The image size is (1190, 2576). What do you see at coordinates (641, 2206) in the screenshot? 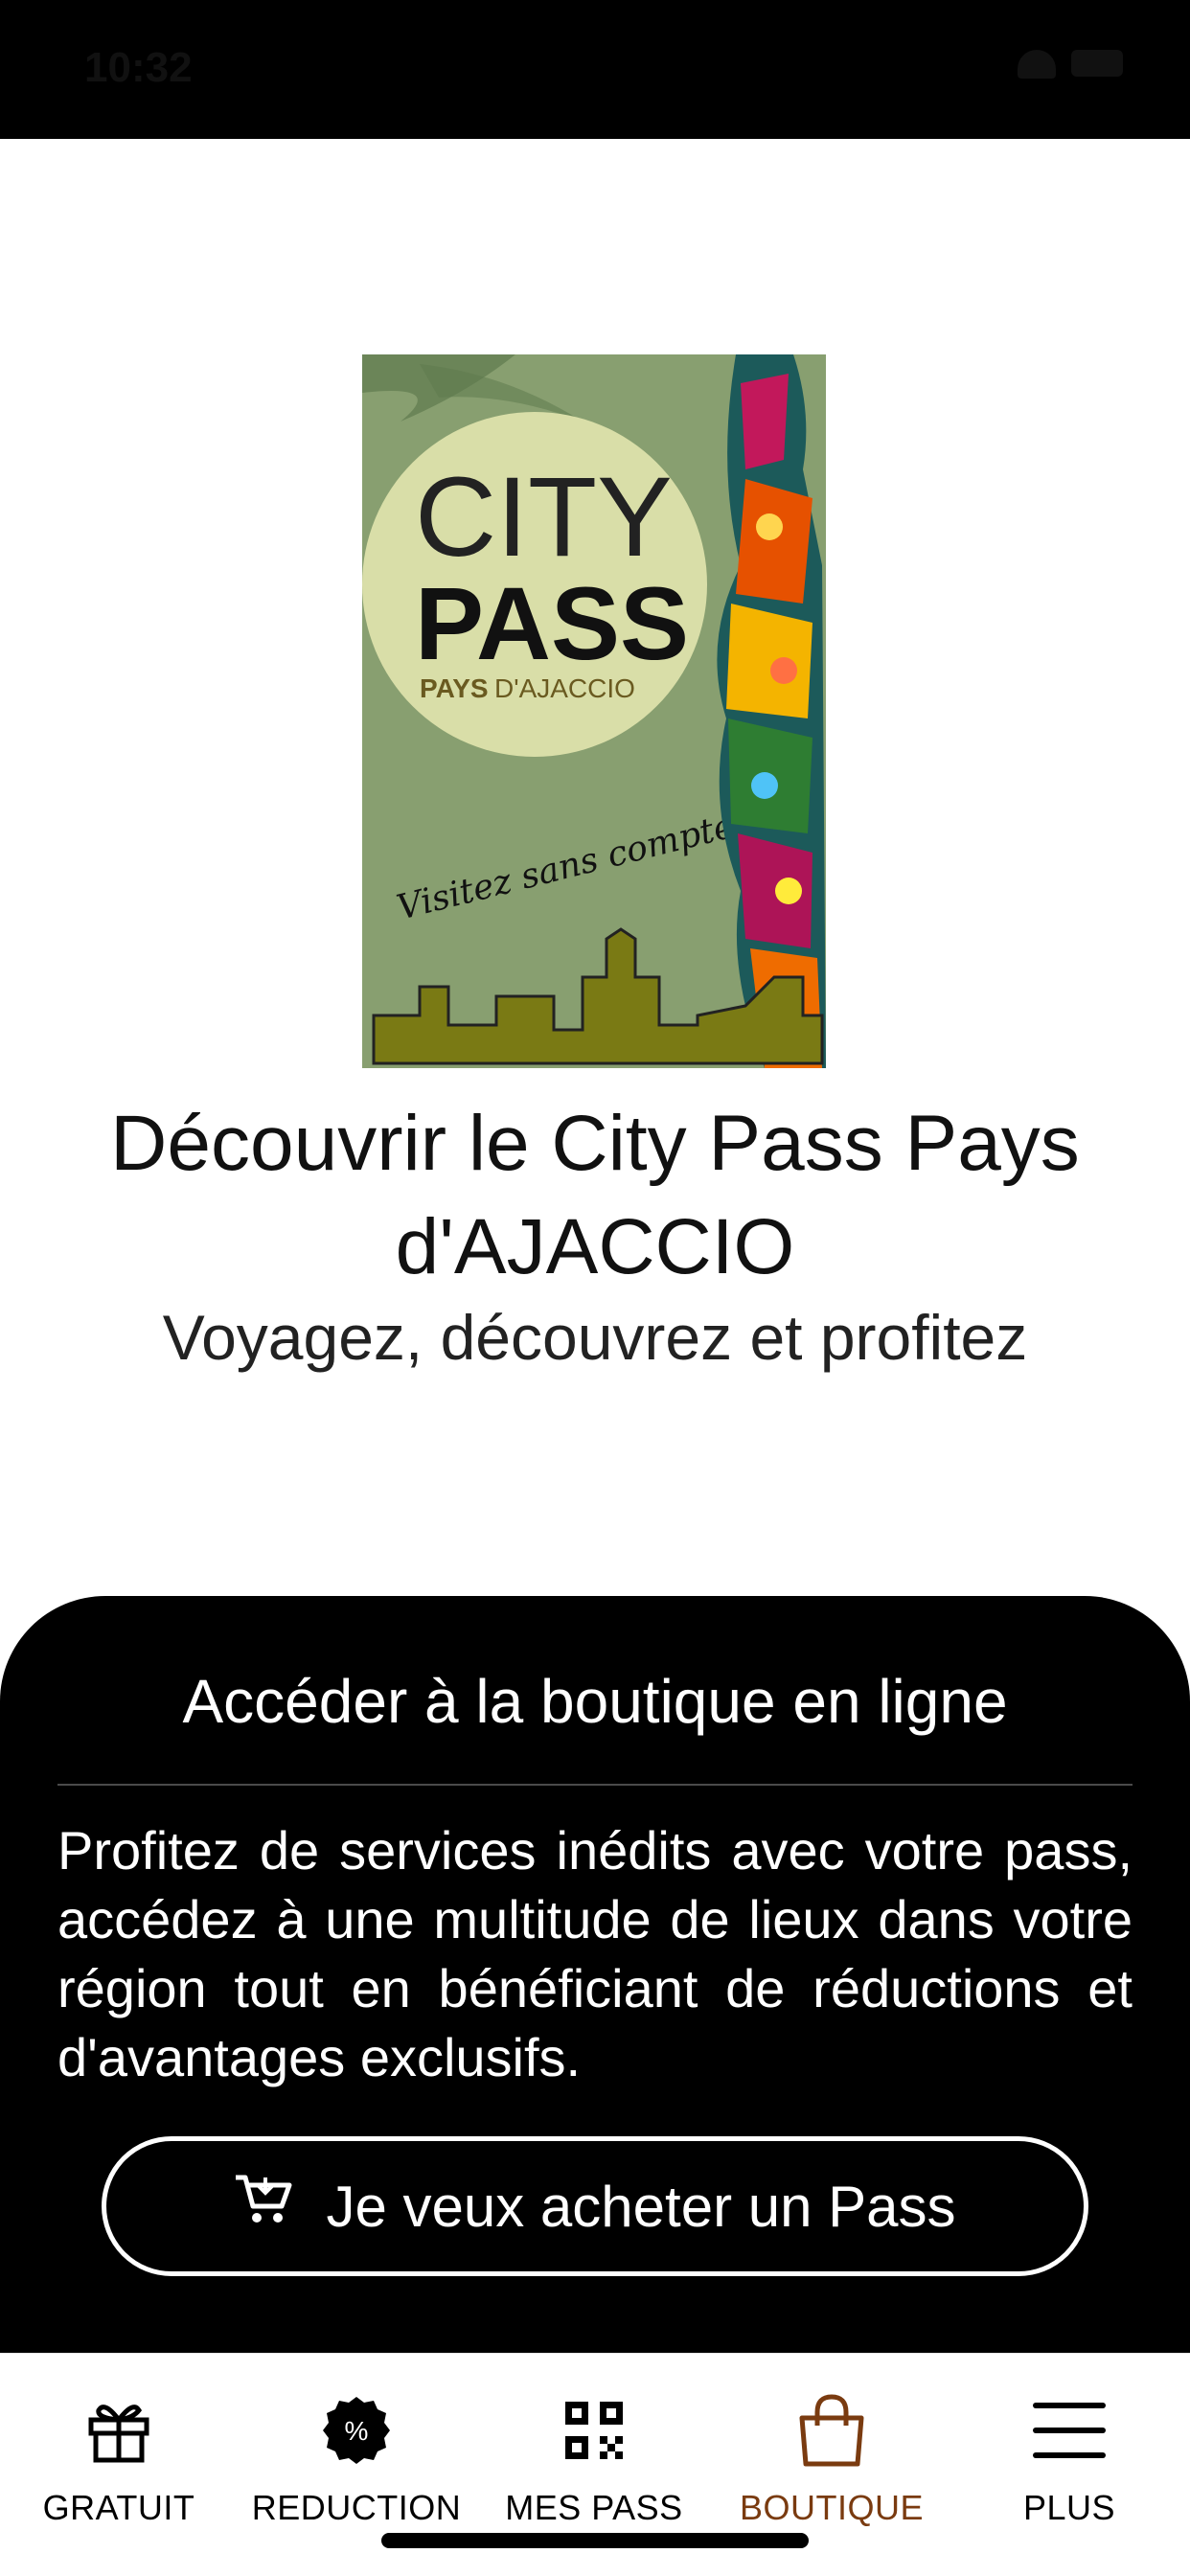
I see `buy-pass-label: Je veux acheter un Pass` at bounding box center [641, 2206].